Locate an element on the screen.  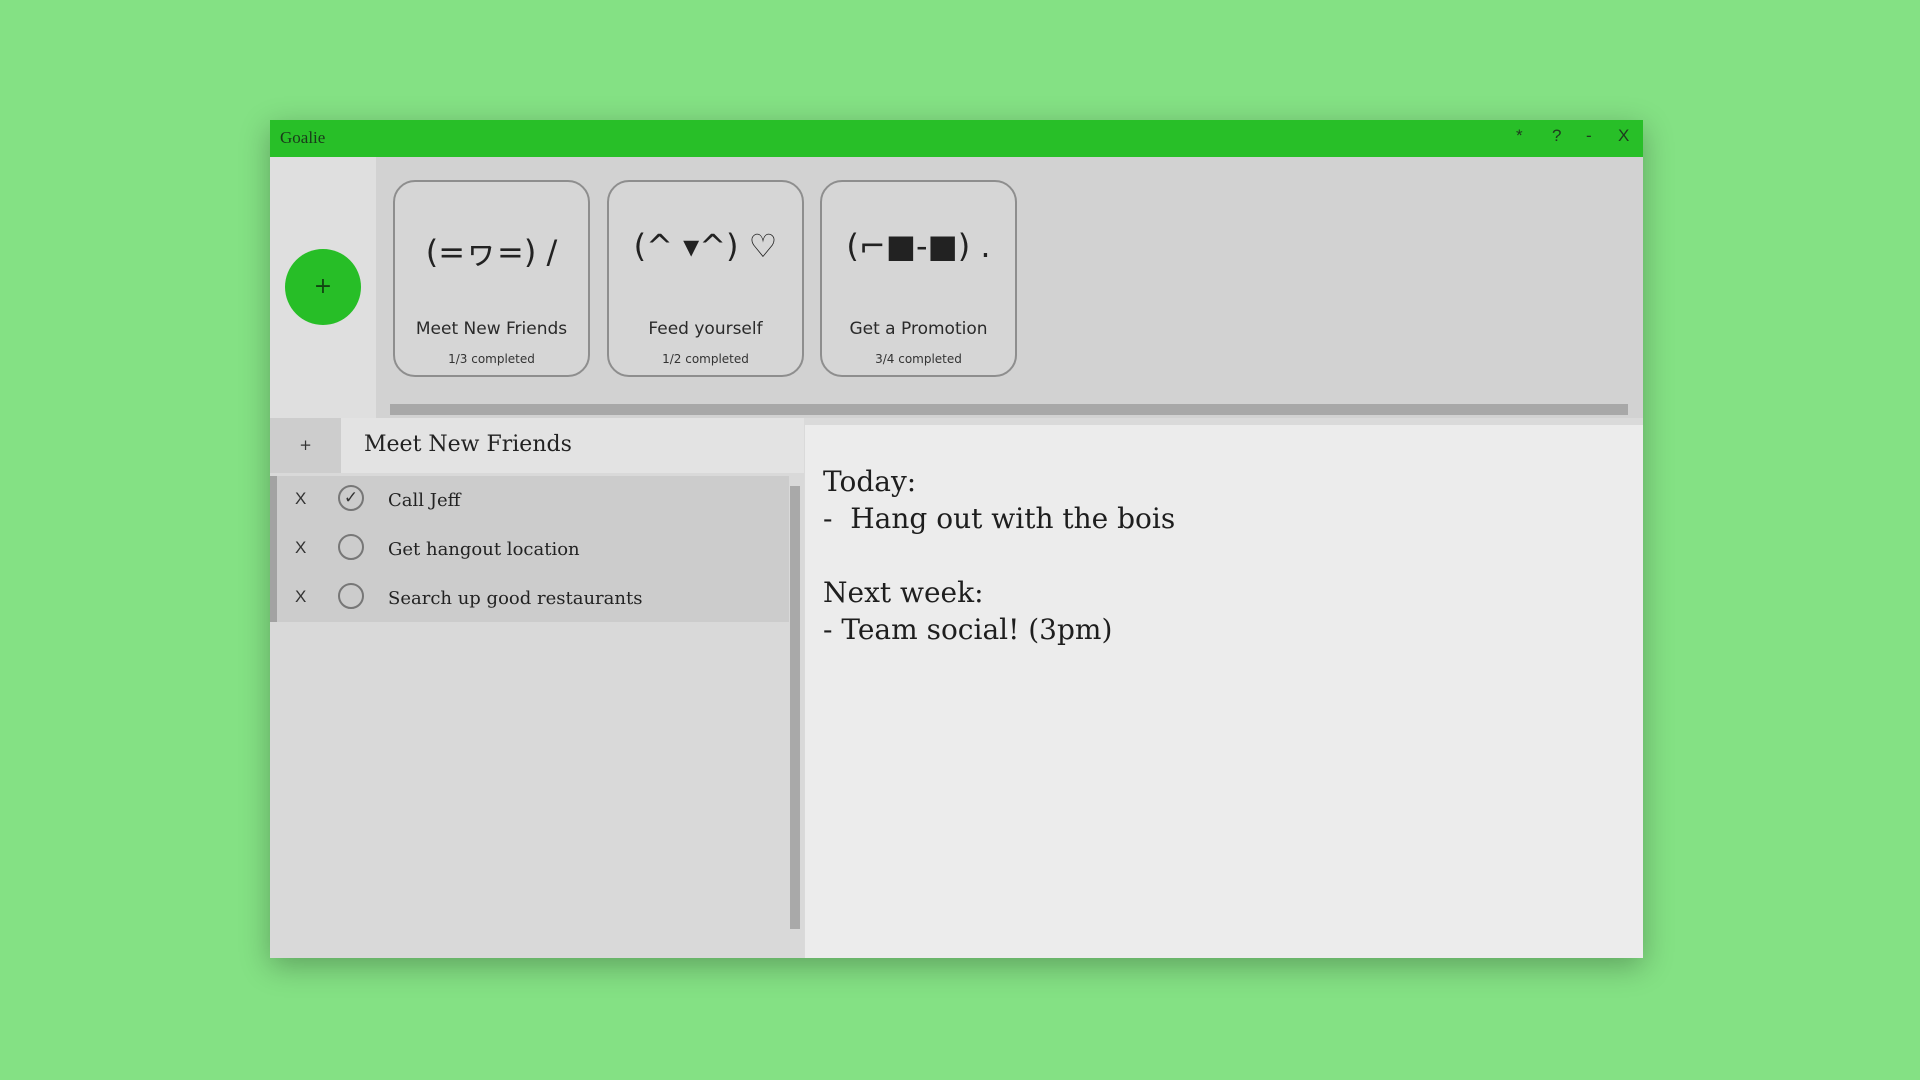
task-item: X ✓ Call Jeff is located at coordinates (533, 500).